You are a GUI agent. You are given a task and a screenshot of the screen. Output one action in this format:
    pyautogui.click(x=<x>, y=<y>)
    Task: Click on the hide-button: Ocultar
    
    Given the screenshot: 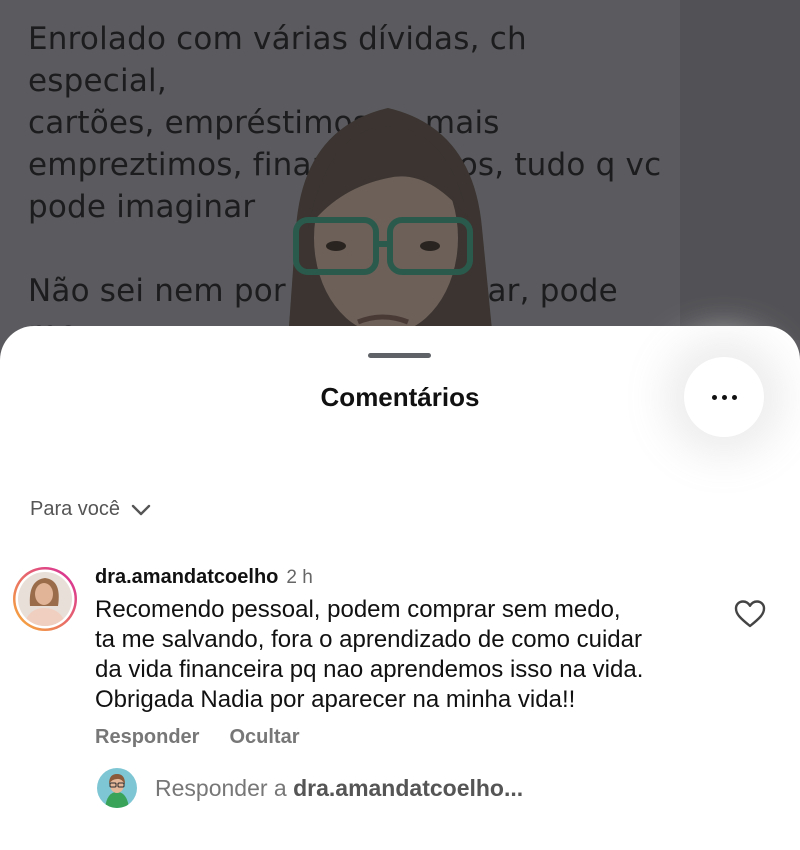 What is the action you would take?
    pyautogui.click(x=264, y=737)
    